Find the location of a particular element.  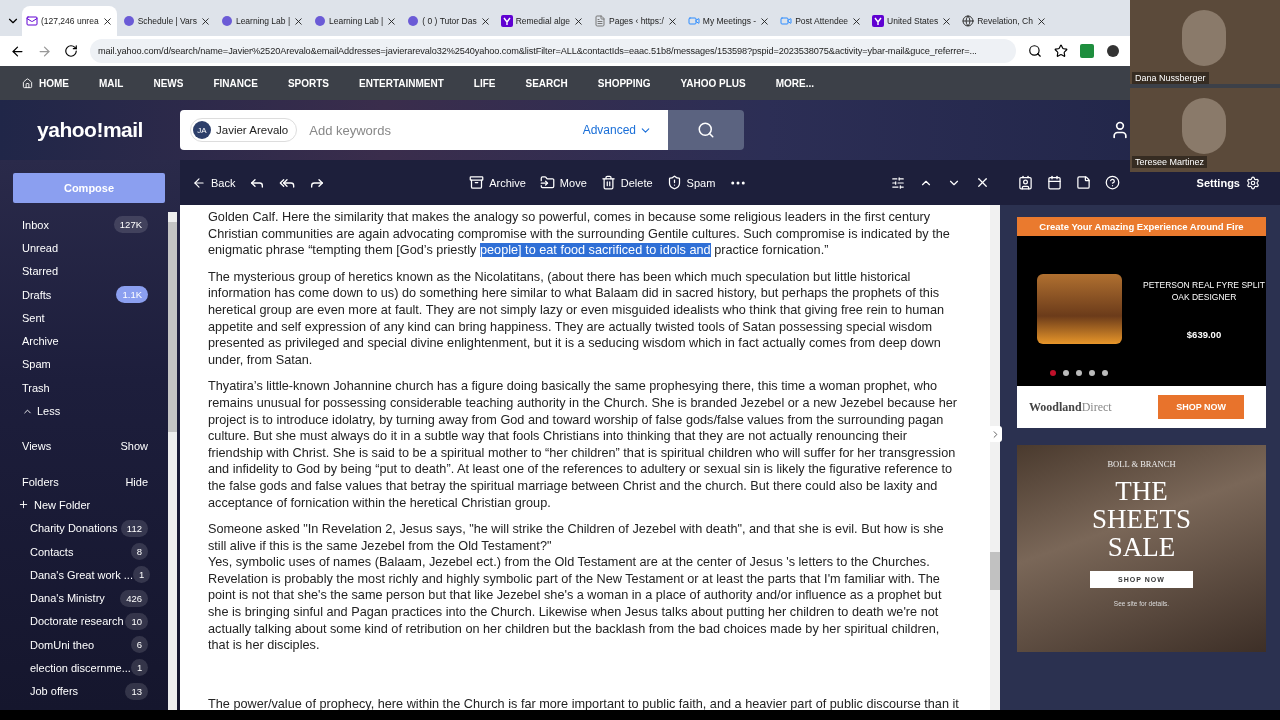

toolbar-button: Move is located at coordinates (563, 182).